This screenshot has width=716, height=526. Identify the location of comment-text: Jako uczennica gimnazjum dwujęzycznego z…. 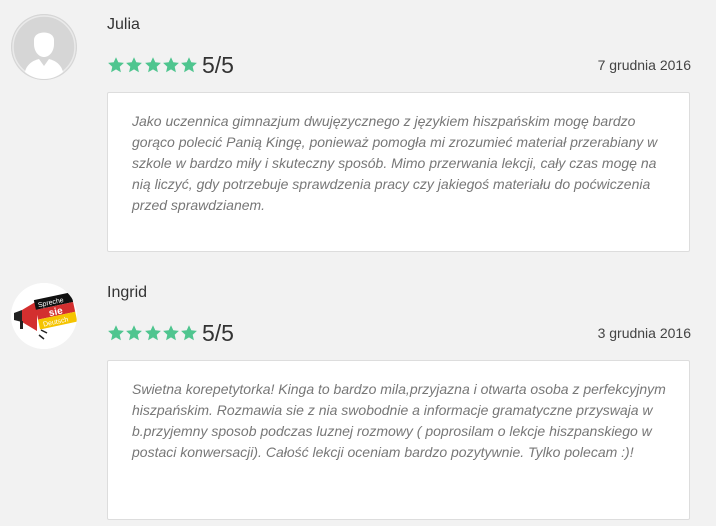
(395, 163).